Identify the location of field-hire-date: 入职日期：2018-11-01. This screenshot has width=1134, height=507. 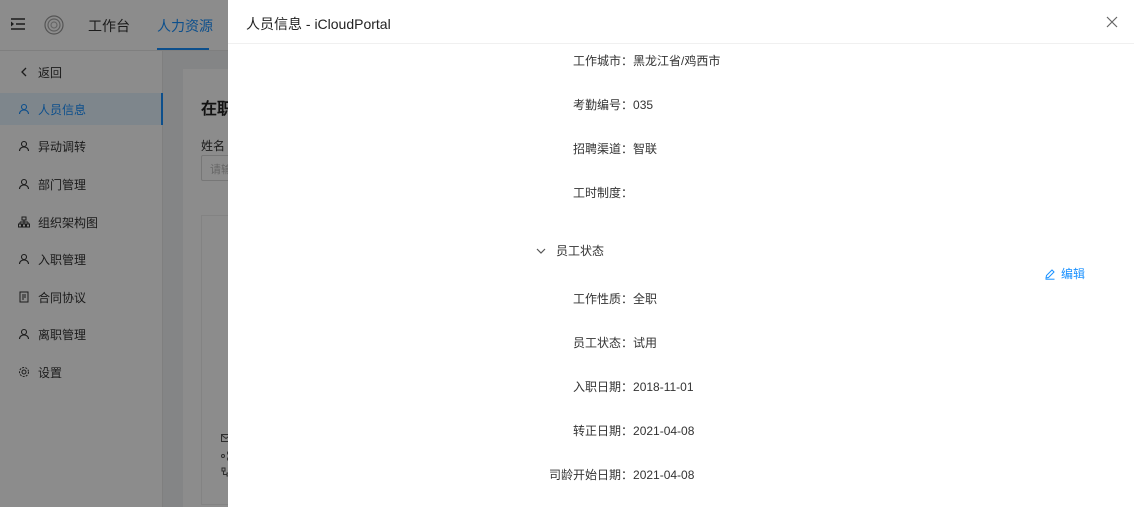
(633, 386).